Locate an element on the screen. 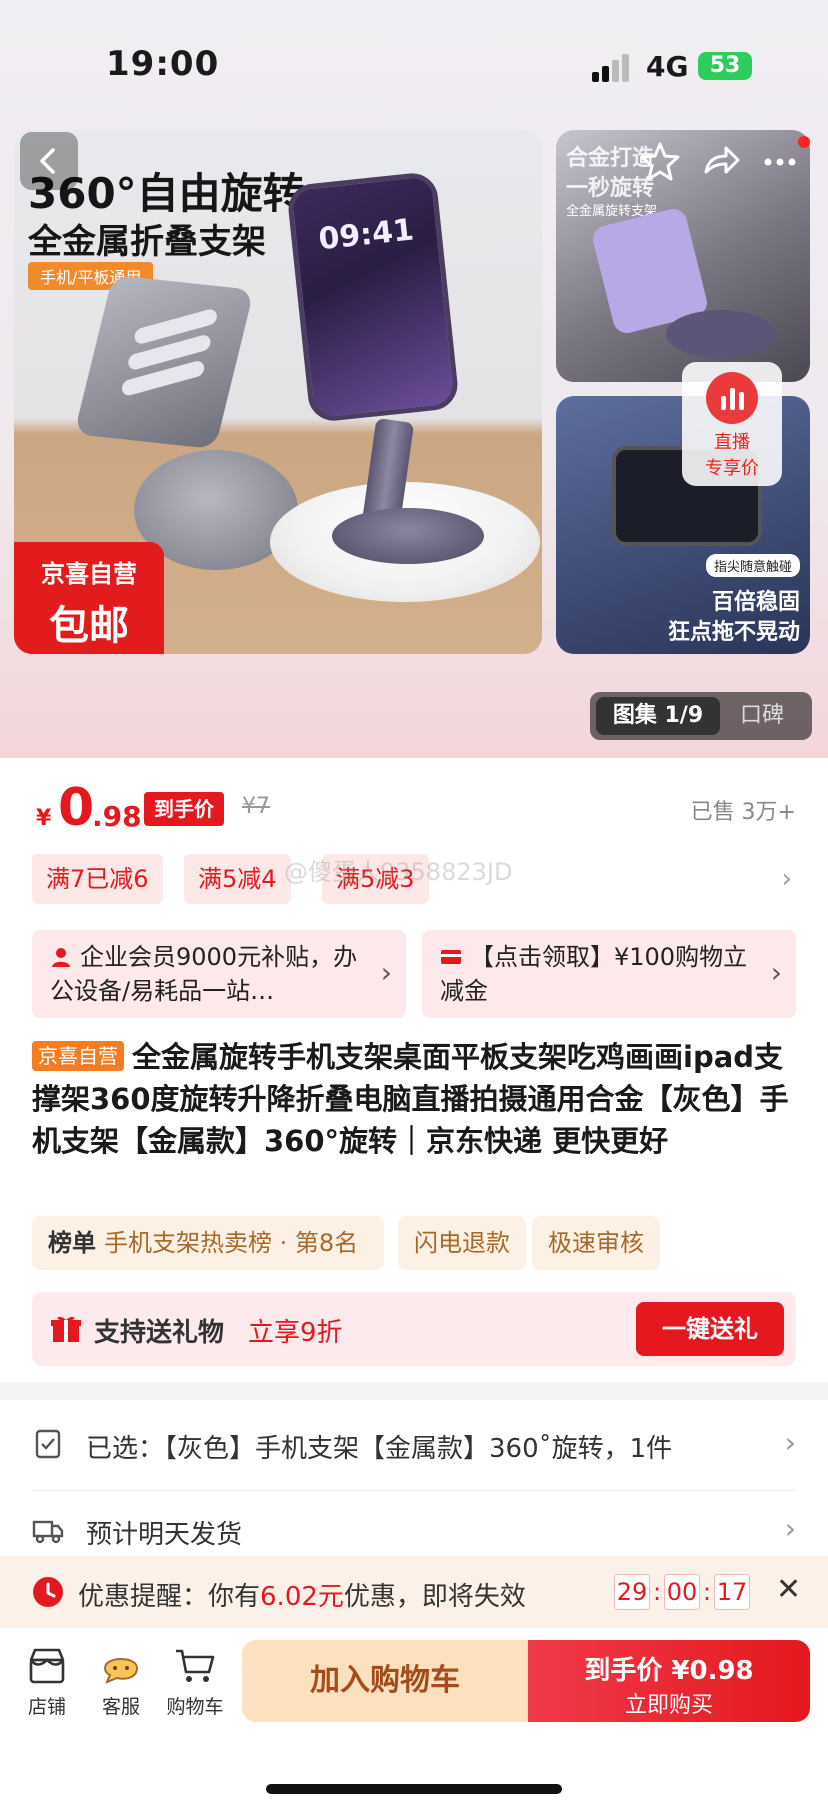 This screenshot has width=828, height=1801. discount-reminder-bar: 优惠提醒：你有6.02元优惠，即将失效 29:00:17 ✕ is located at coordinates (414, 1592).